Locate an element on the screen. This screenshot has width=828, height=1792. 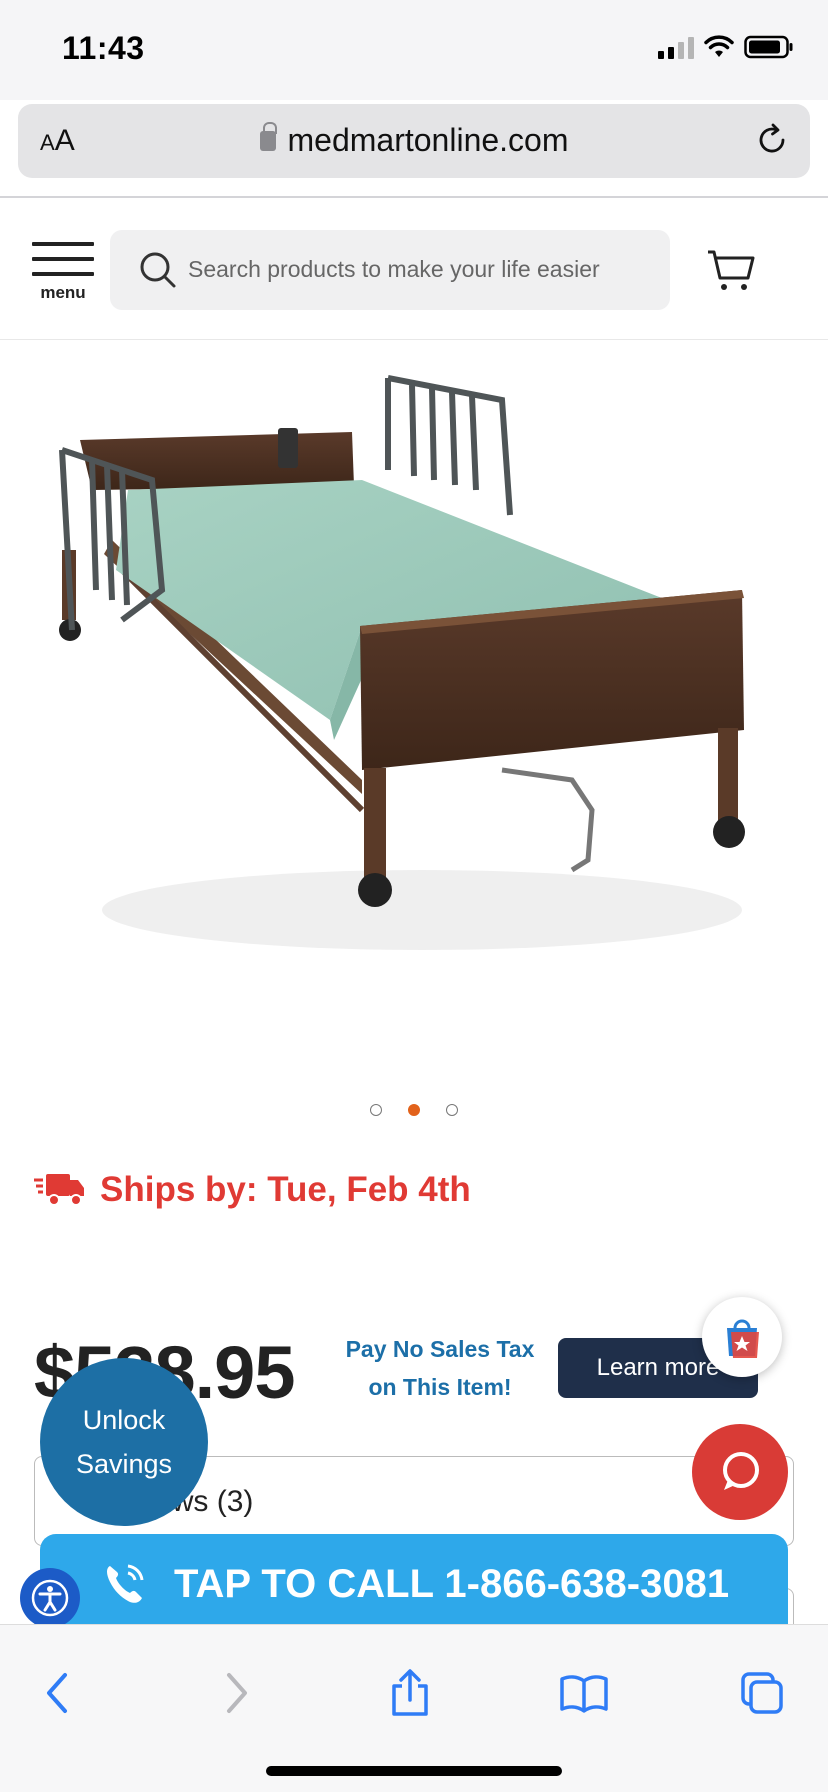
lock-icon is located at coordinates (268, 136).